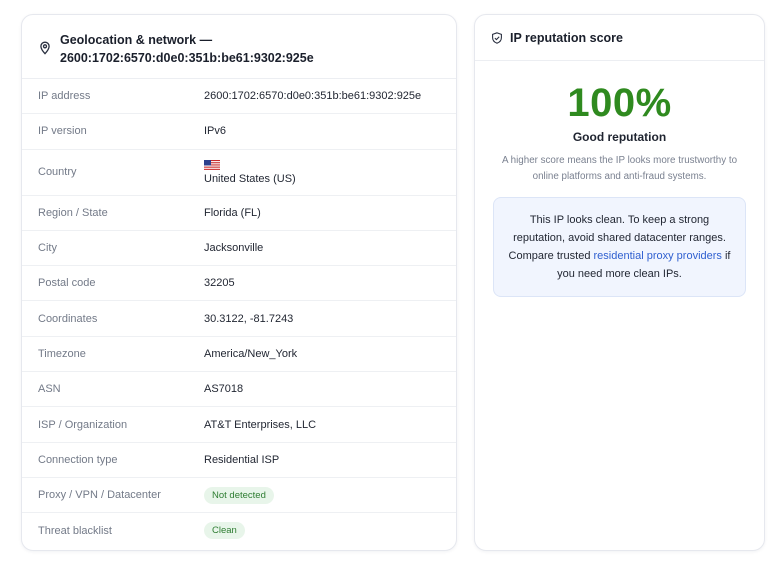 Image resolution: width=781 pixels, height=568 pixels. I want to click on row-label: City, so click(47, 248).